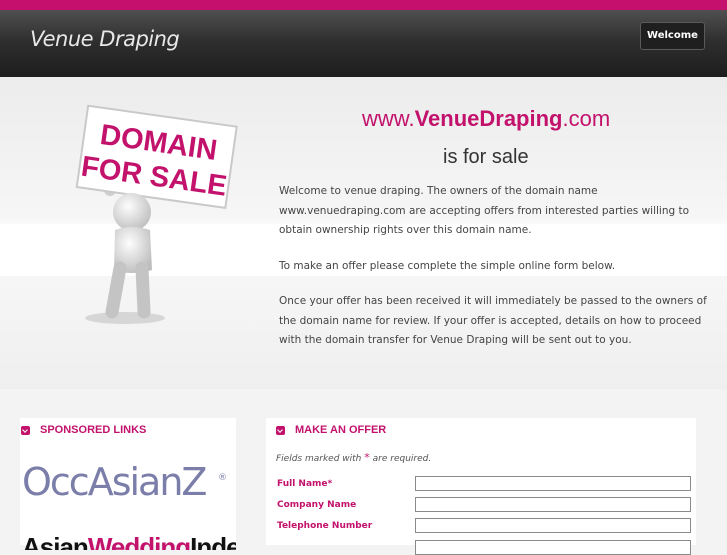 Image resolution: width=727 pixels, height=555 pixels. I want to click on sponsored-ad-occasianz: OccAsianZ ®, so click(128, 479).